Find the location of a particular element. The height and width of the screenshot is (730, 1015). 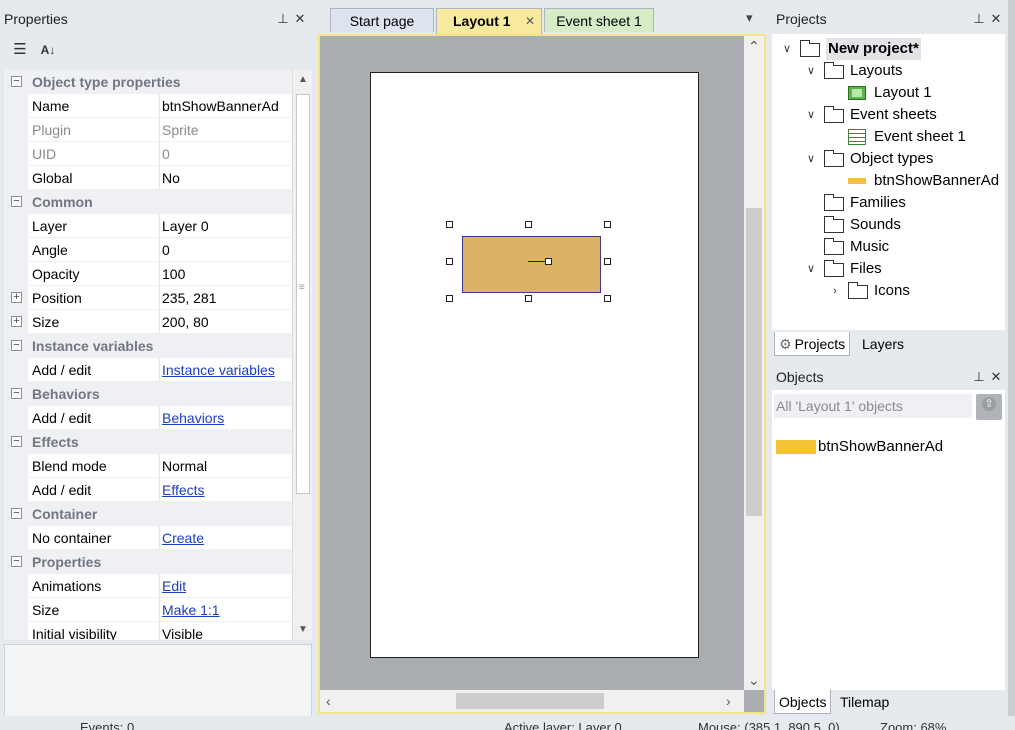

editor-vertical-scrollbar: ⌃ ⌄ is located at coordinates (754, 363).